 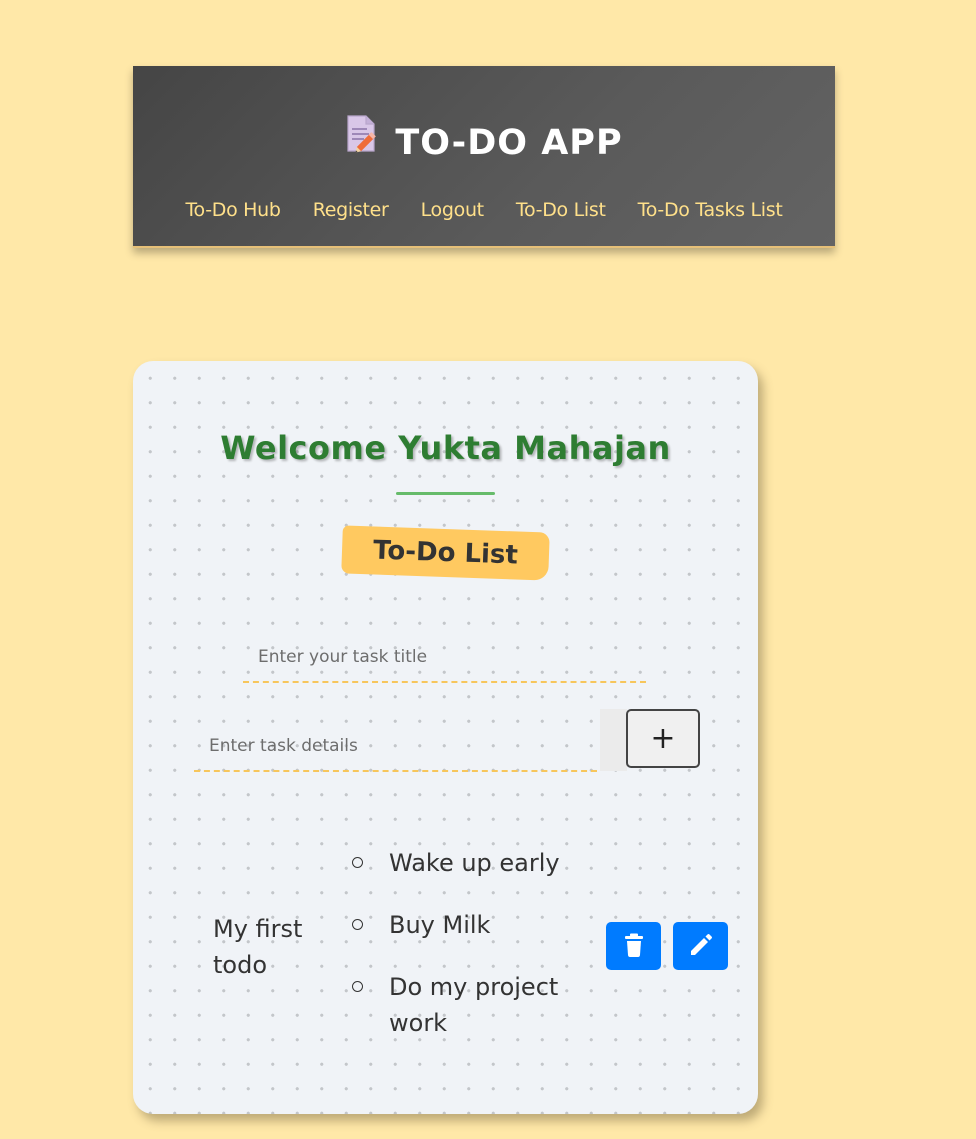 I want to click on list-item: Do my project work, so click(x=465, y=1005).